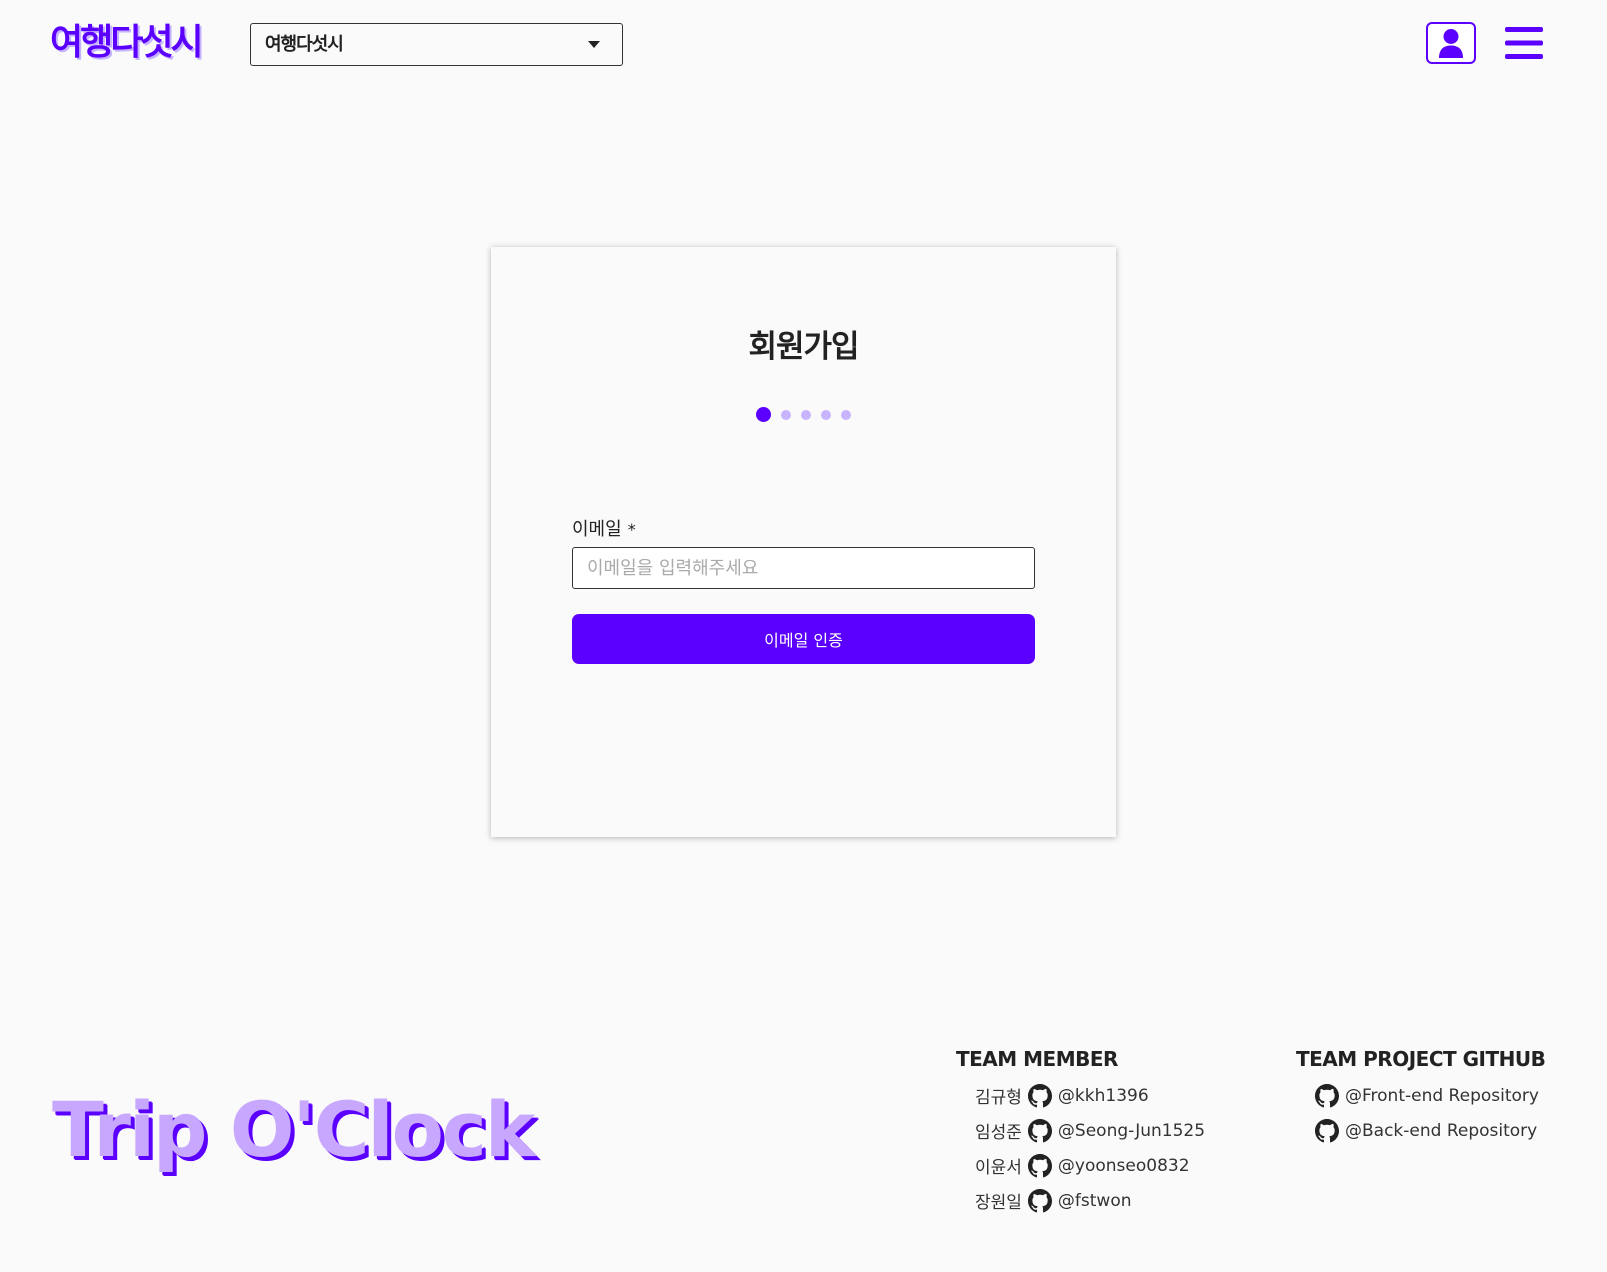 The width and height of the screenshot is (1607, 1272). I want to click on site-select-dropdown: 여행다섯시, so click(436, 44).